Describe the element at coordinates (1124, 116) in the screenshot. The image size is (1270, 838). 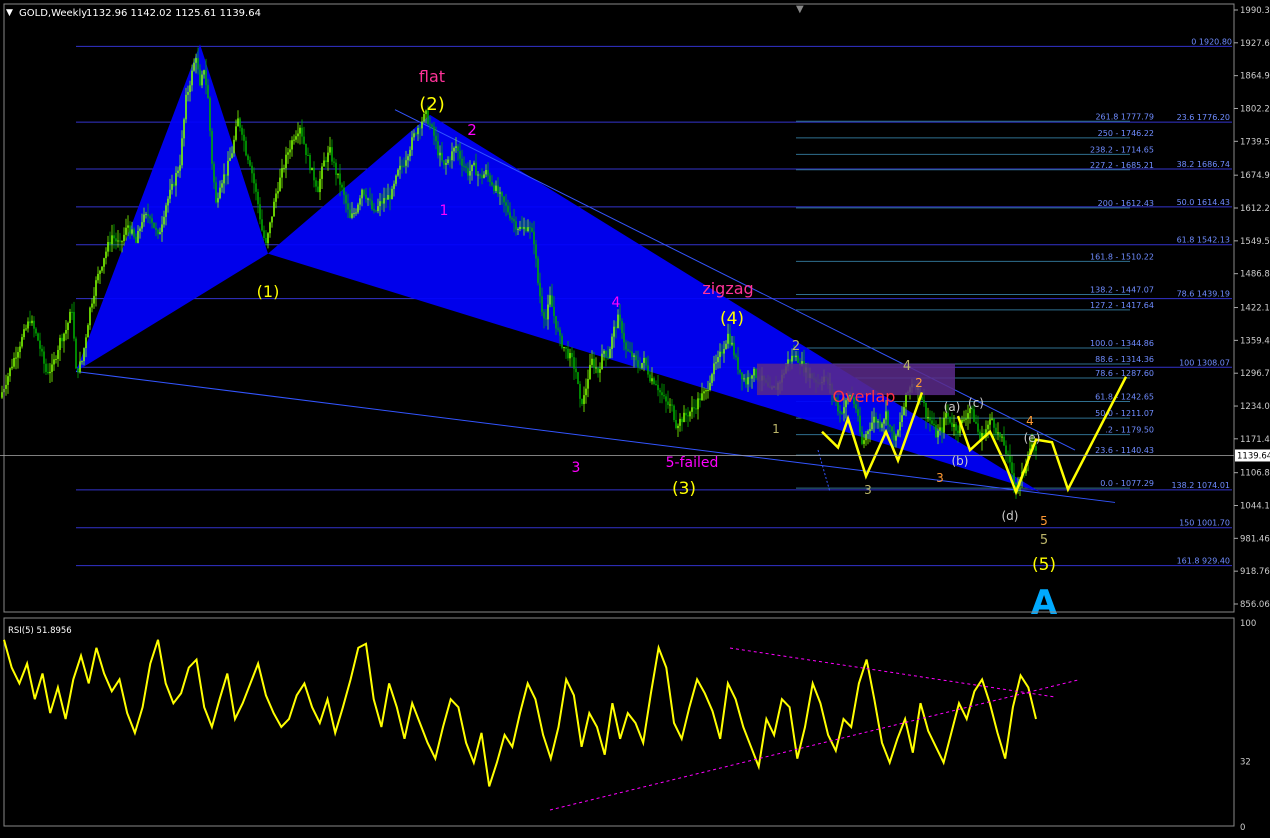
I see `fib-label-projection: 261.8 1777.79` at that location.